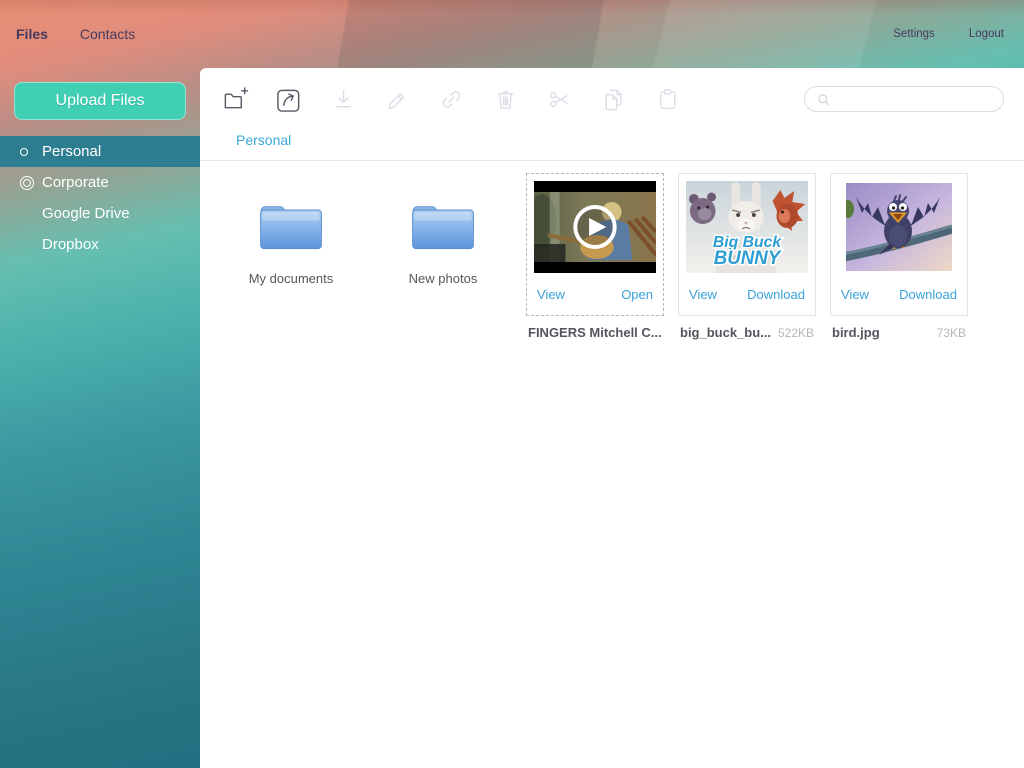 The height and width of the screenshot is (768, 1024). I want to click on upload-files-button: Upload Files, so click(100, 101).